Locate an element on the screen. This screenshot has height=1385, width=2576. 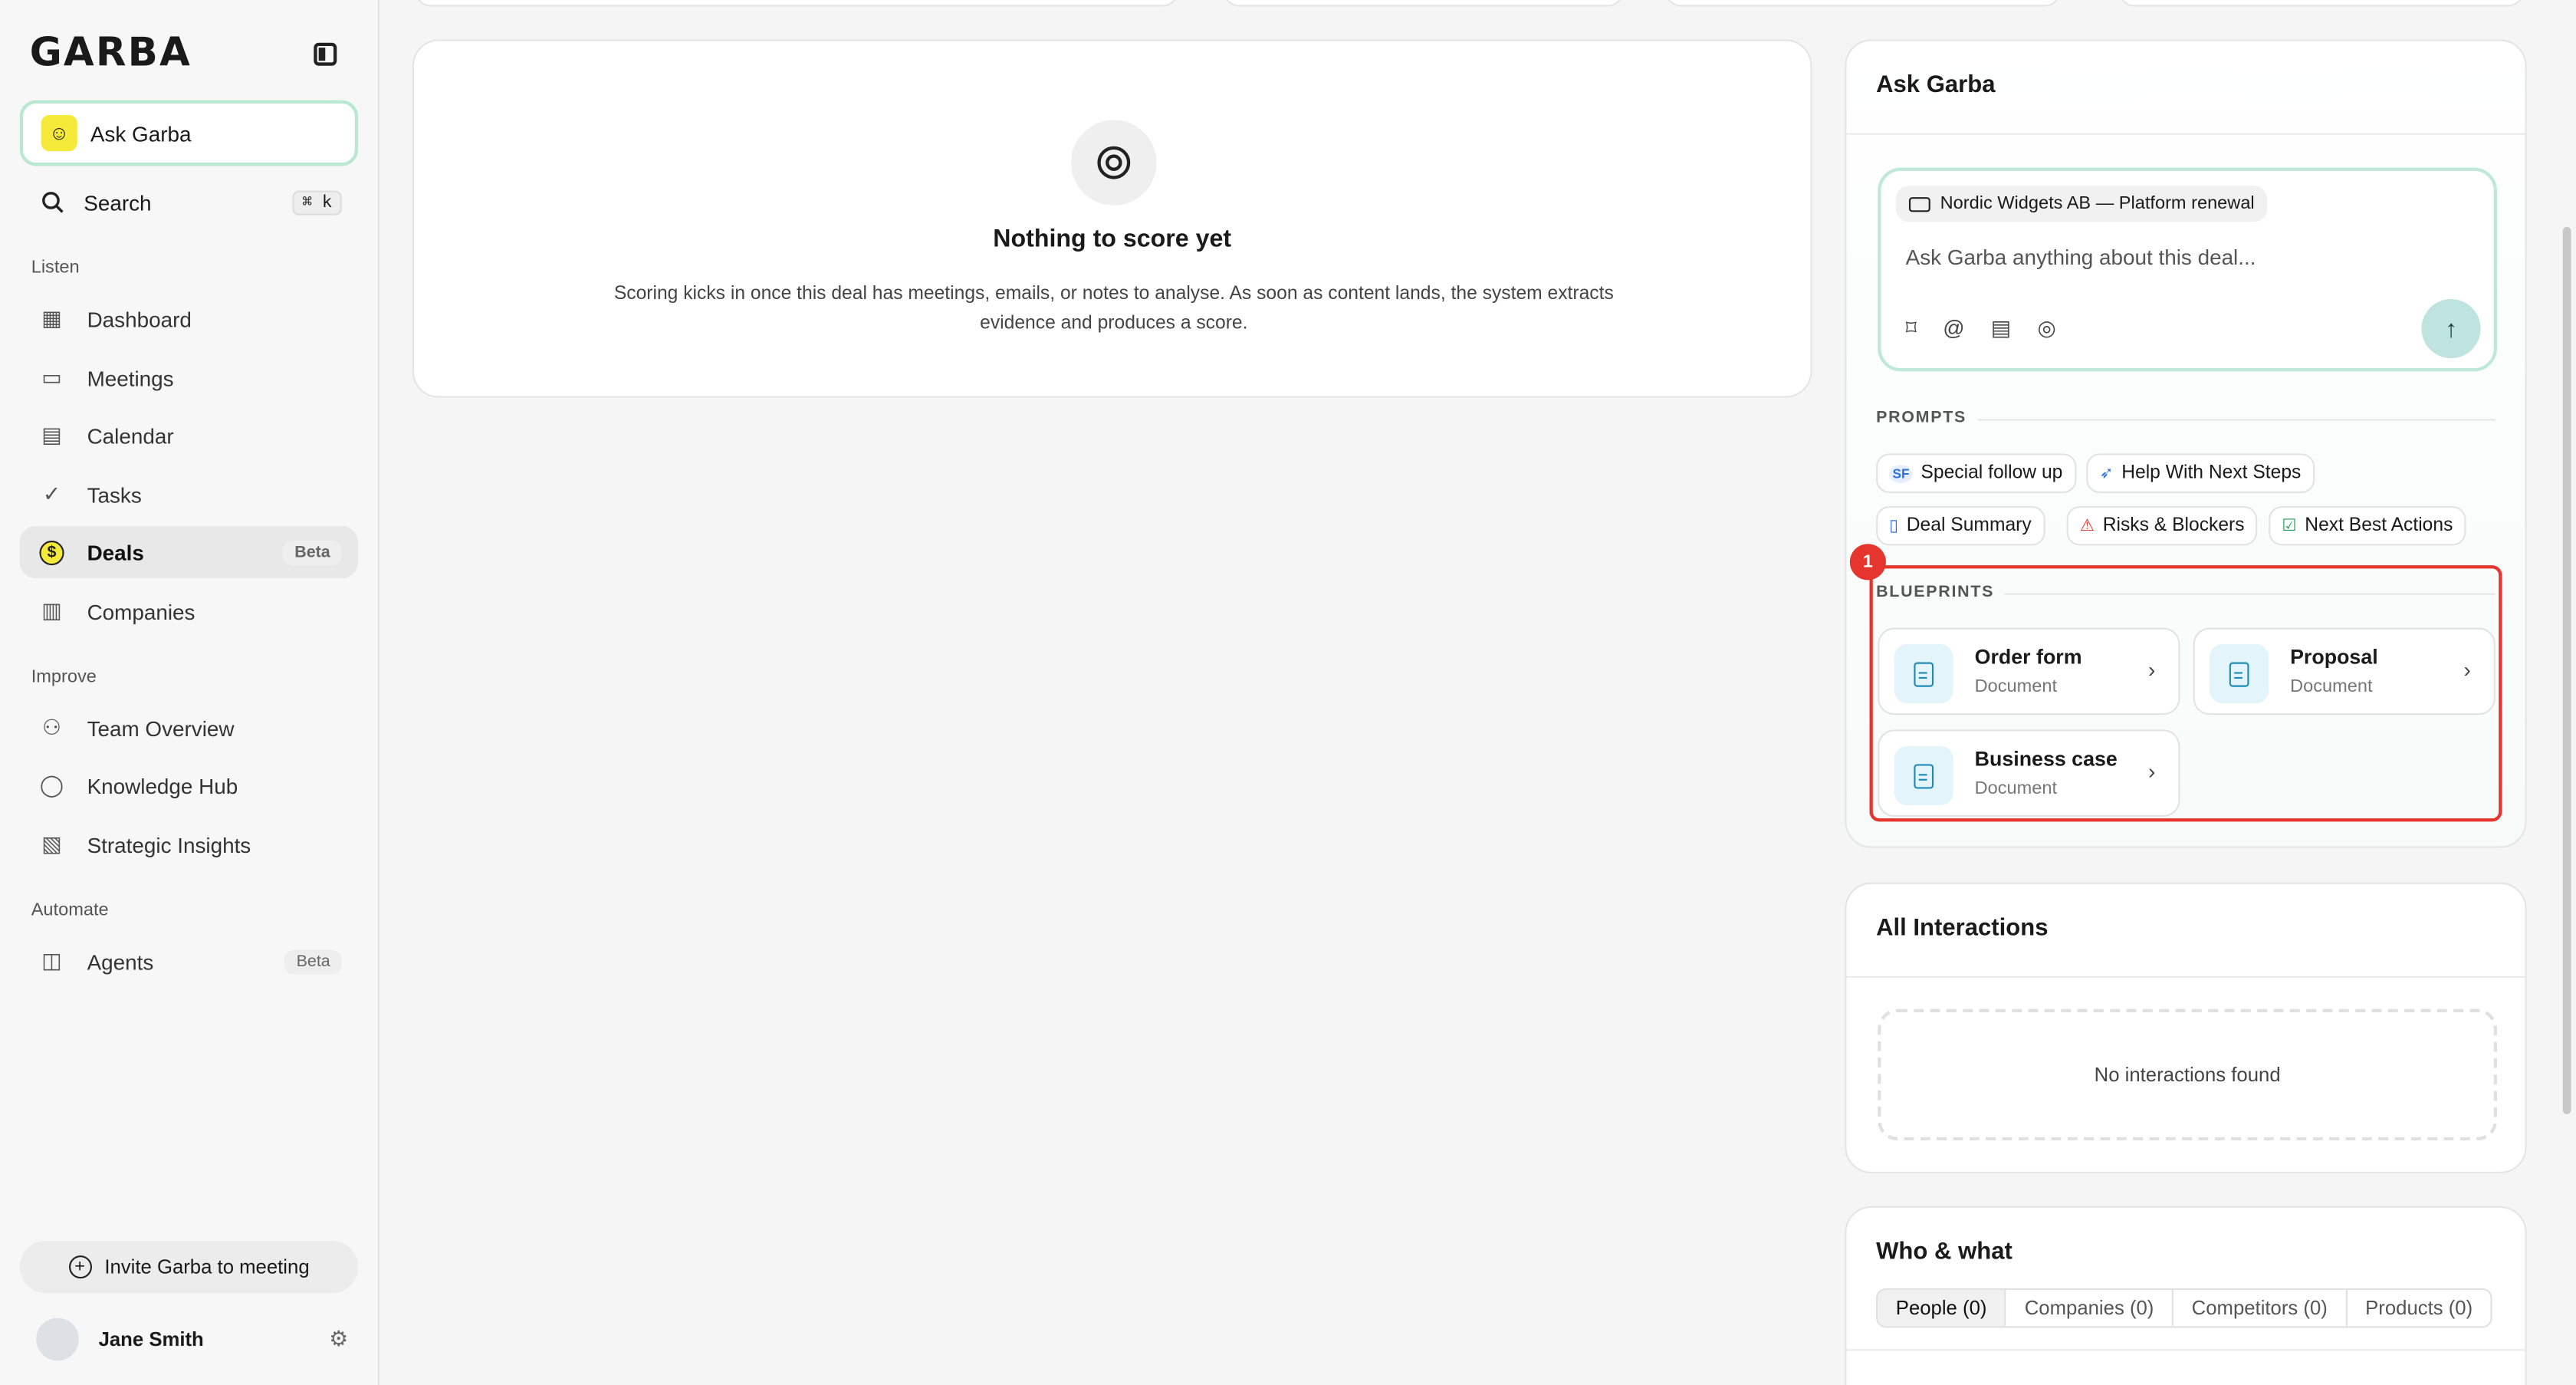
checklist-icon: ☑ is located at coordinates (2289, 525).